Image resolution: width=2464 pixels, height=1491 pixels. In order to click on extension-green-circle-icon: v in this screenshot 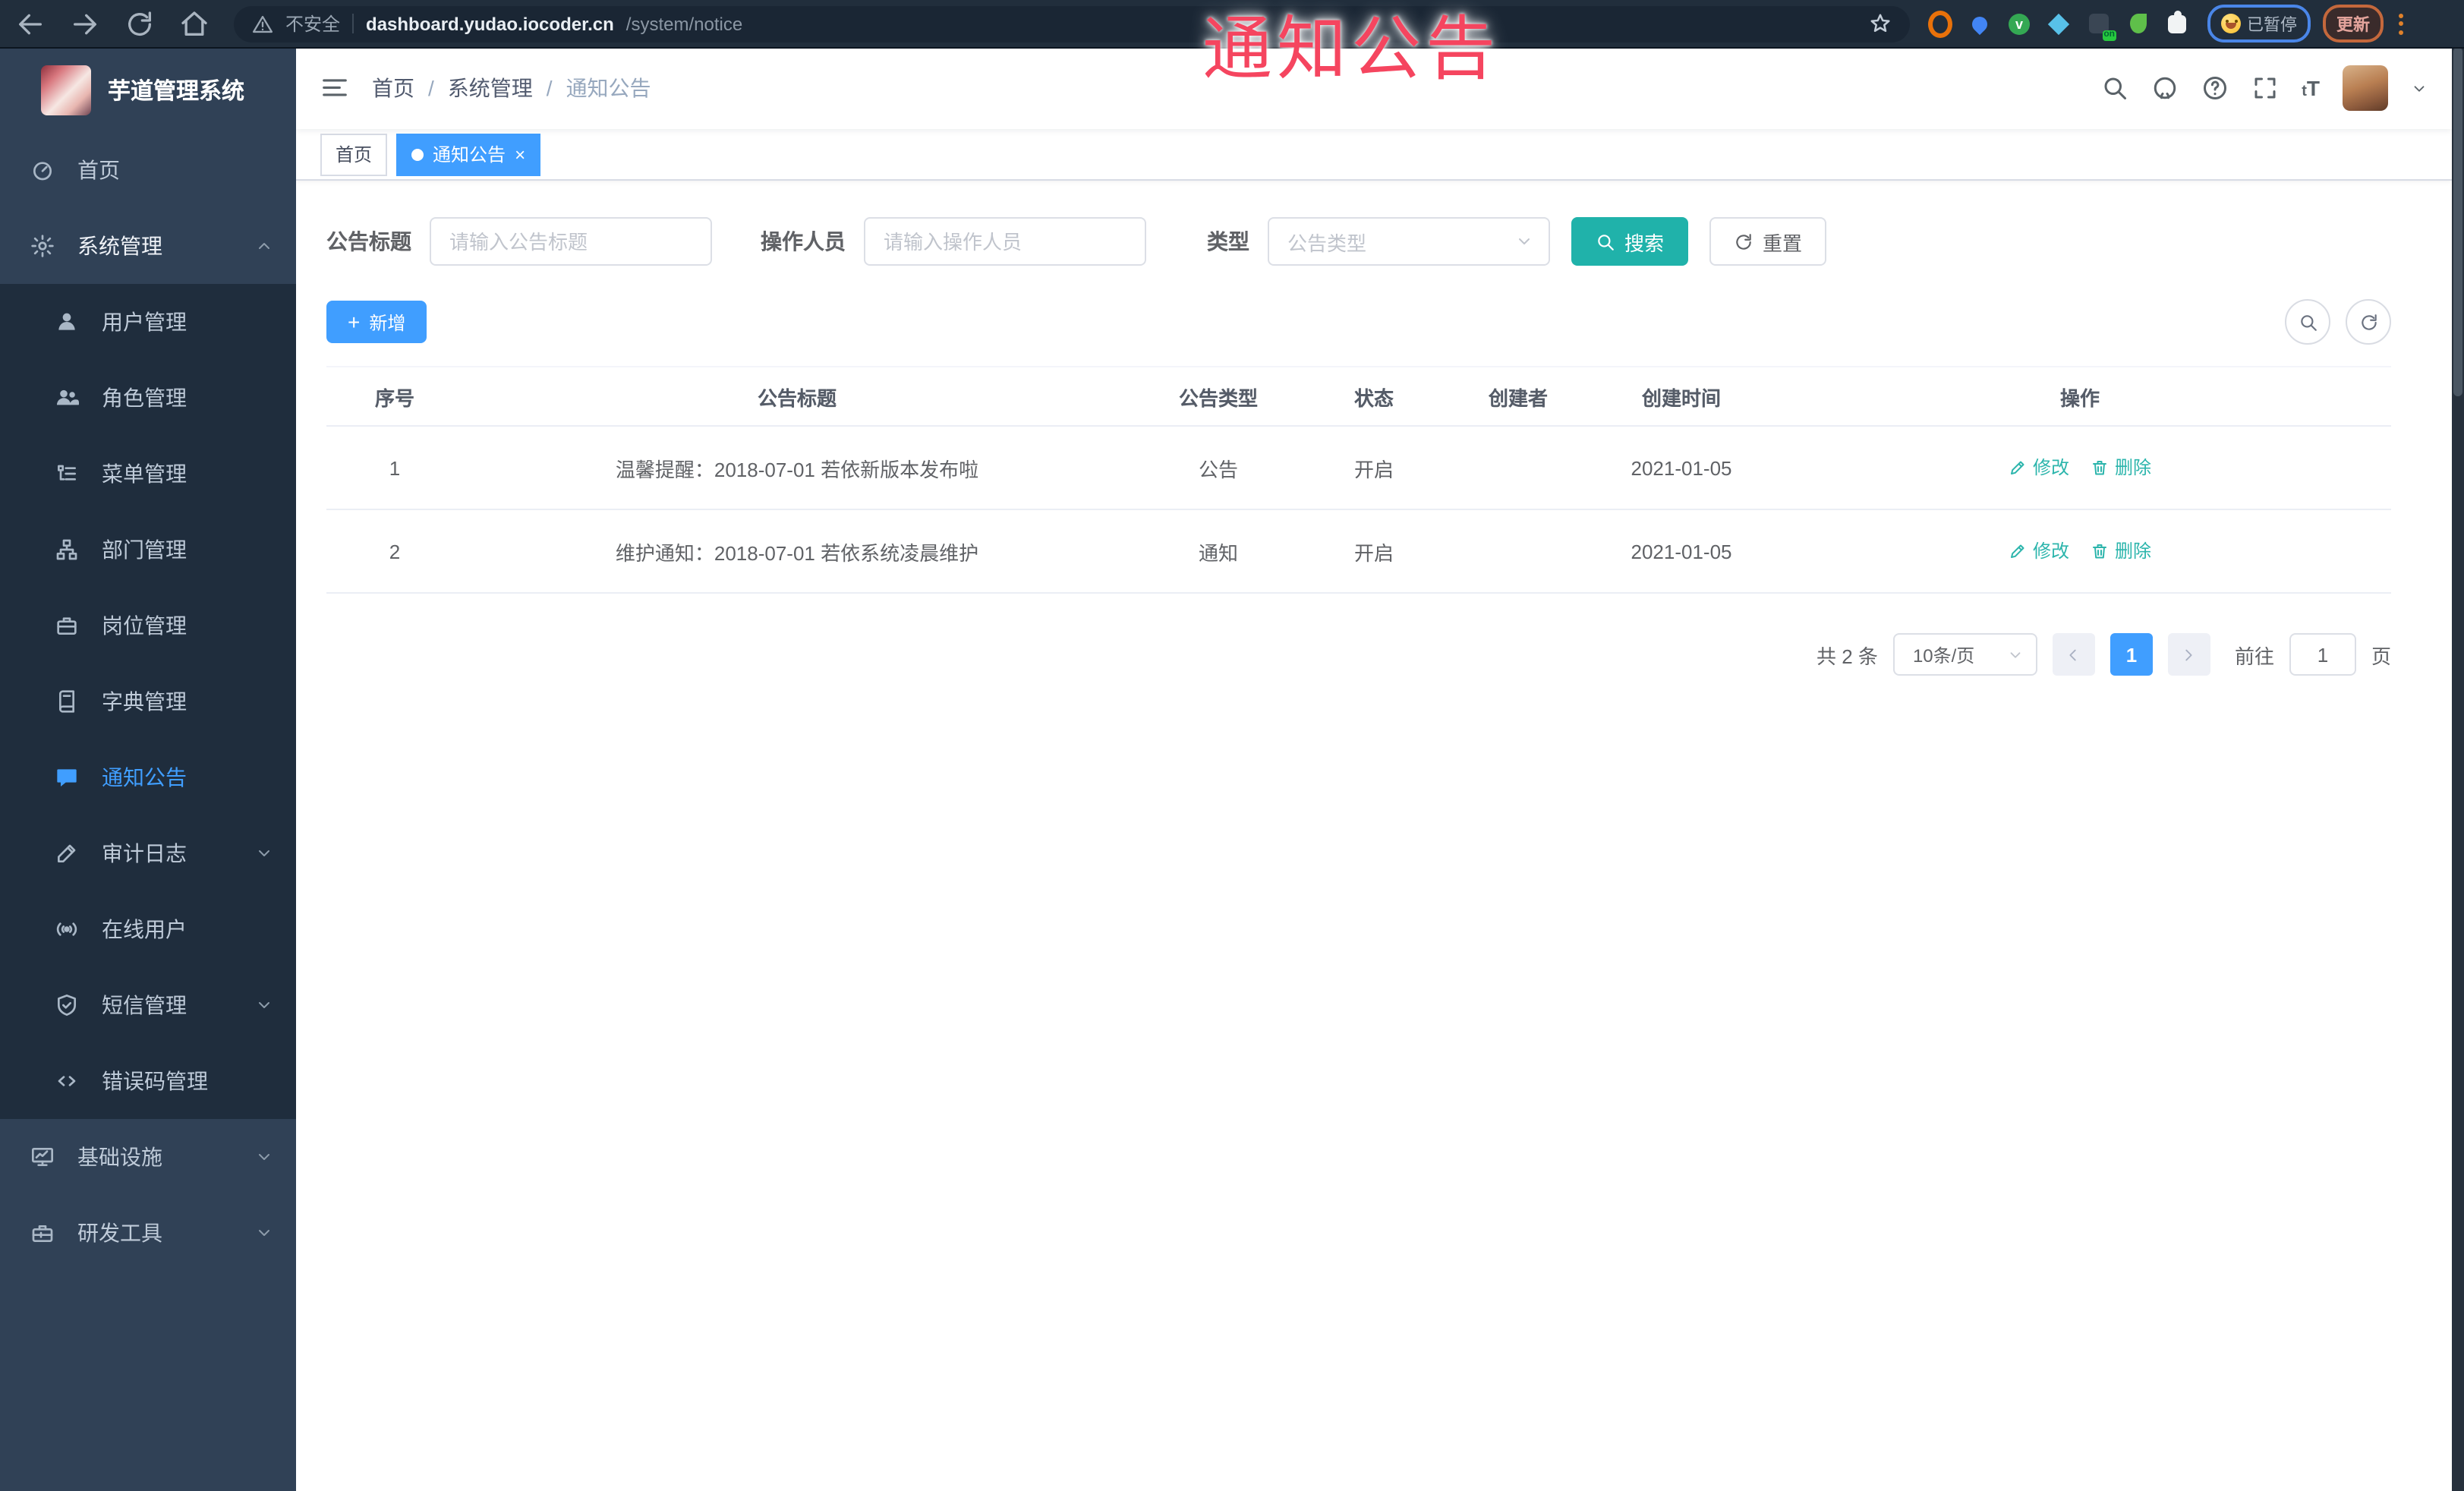, I will do `click(2019, 23)`.